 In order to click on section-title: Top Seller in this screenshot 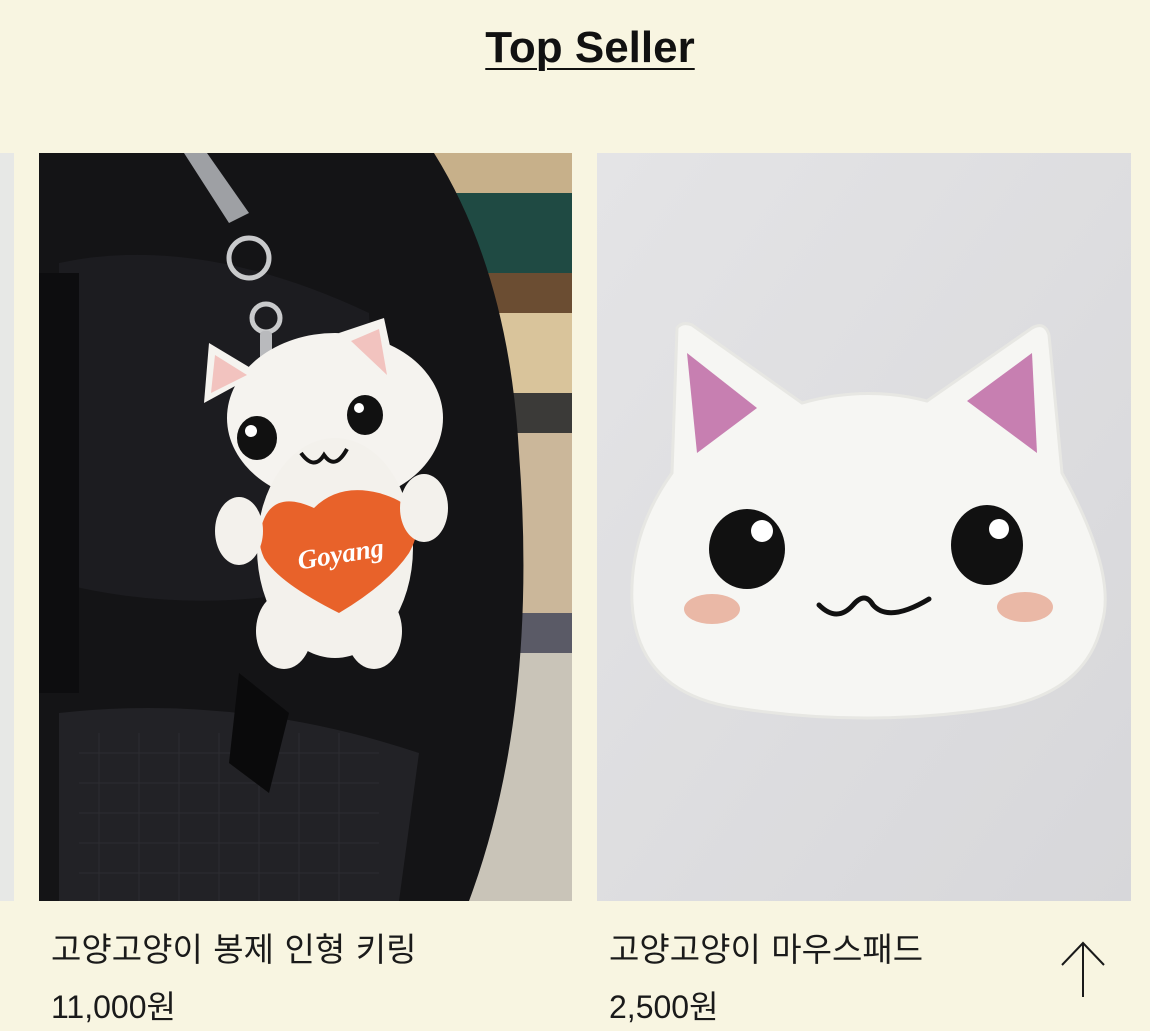, I will do `click(575, 48)`.